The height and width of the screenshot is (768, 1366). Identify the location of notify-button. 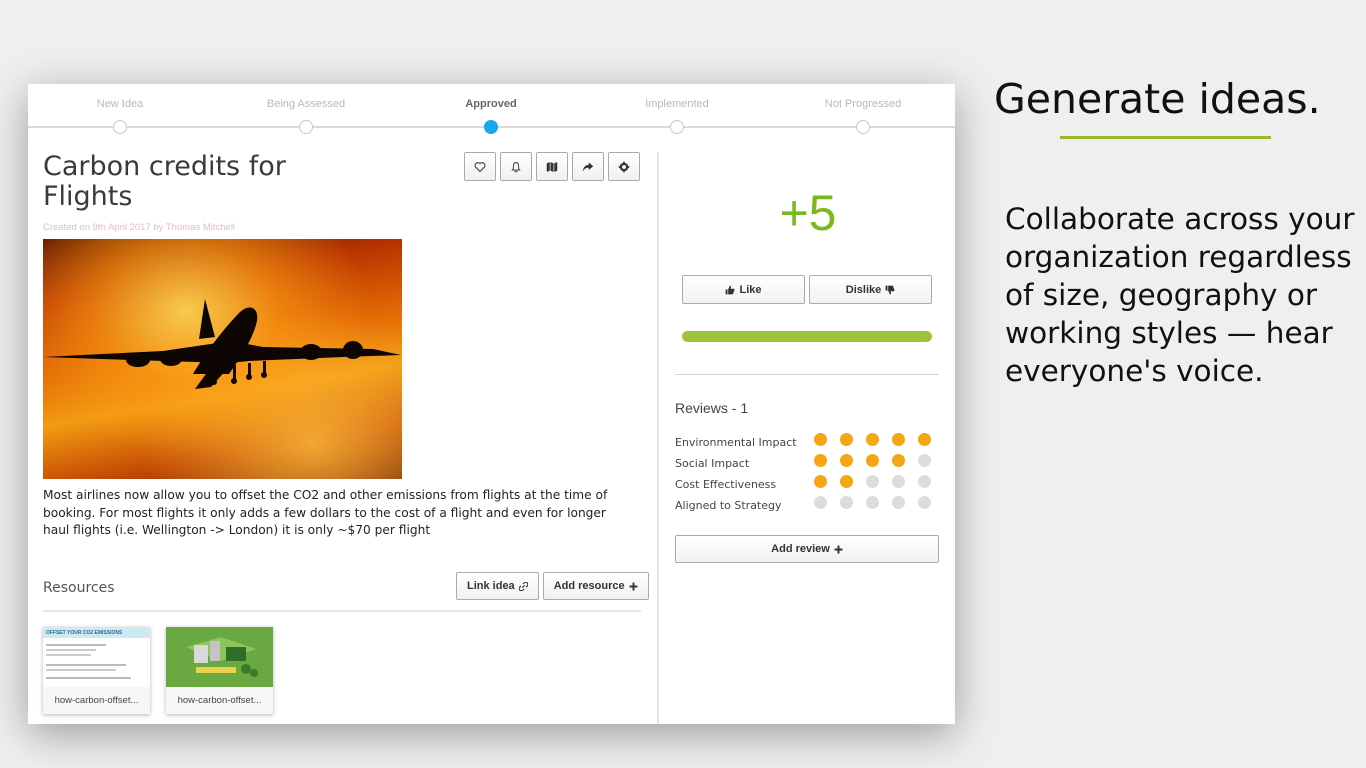
(516, 166).